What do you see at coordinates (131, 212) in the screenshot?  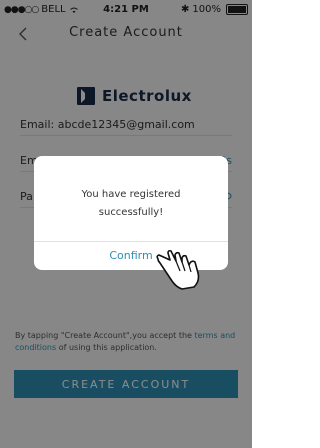 I see `dialog-message-line2: successfully!` at bounding box center [131, 212].